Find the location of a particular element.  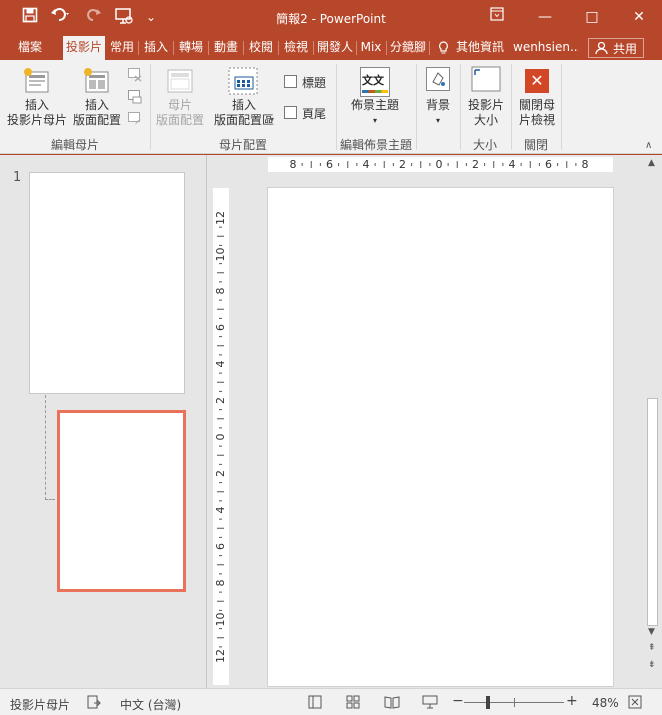

master-layout-group-label: 母片配置 is located at coordinates (242, 145).